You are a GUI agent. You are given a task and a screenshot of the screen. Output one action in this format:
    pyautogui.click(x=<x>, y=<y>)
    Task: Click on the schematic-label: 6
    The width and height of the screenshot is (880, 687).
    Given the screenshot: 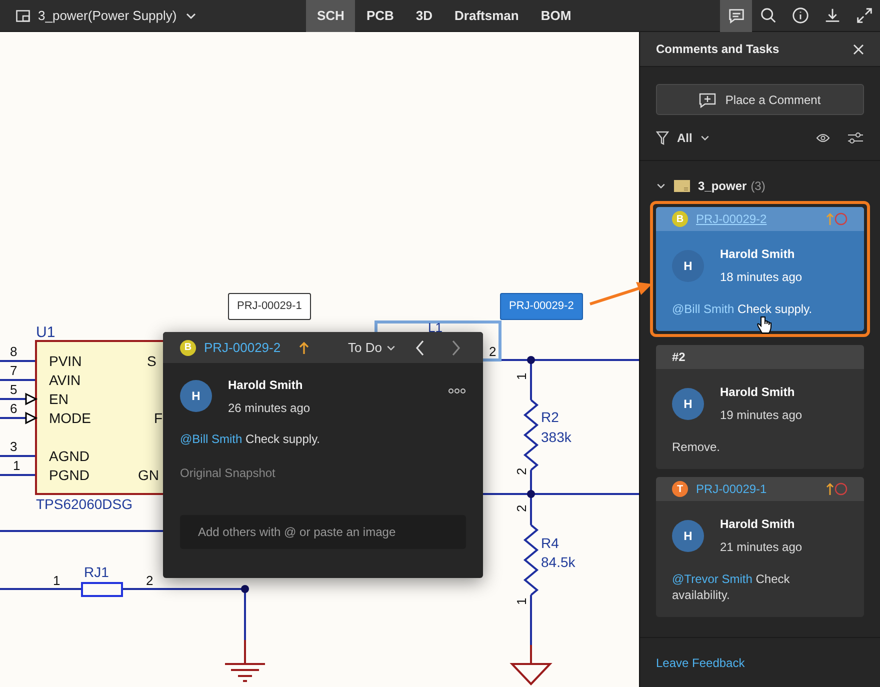 What is the action you would take?
    pyautogui.click(x=14, y=408)
    